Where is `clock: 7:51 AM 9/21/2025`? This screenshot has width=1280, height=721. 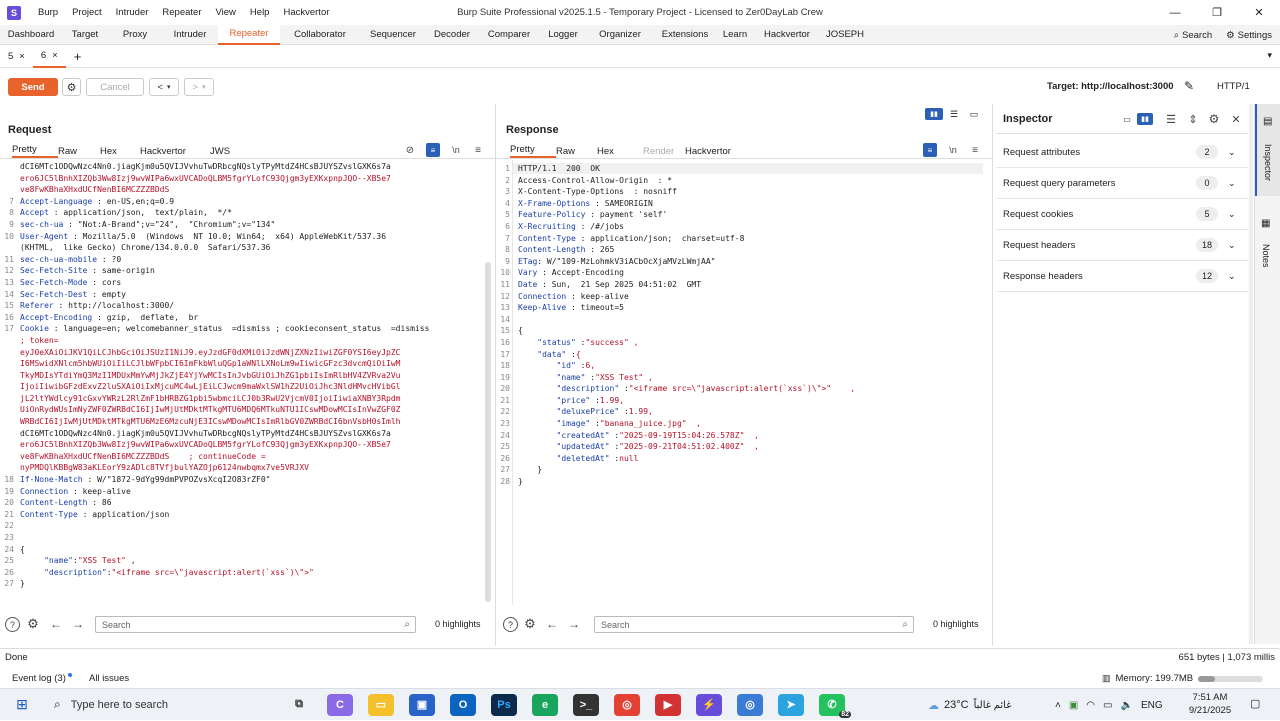
clock: 7:51 AM 9/21/2025 is located at coordinates (1210, 704).